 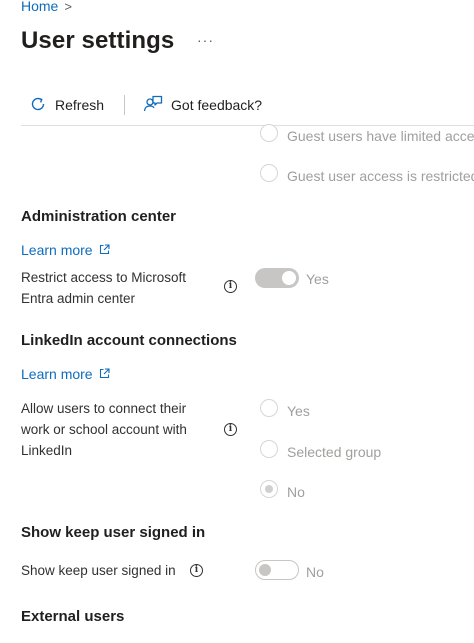 What do you see at coordinates (104, 408) in the screenshot?
I see `linkedin-allow-label-line1: Allow users to connect their` at bounding box center [104, 408].